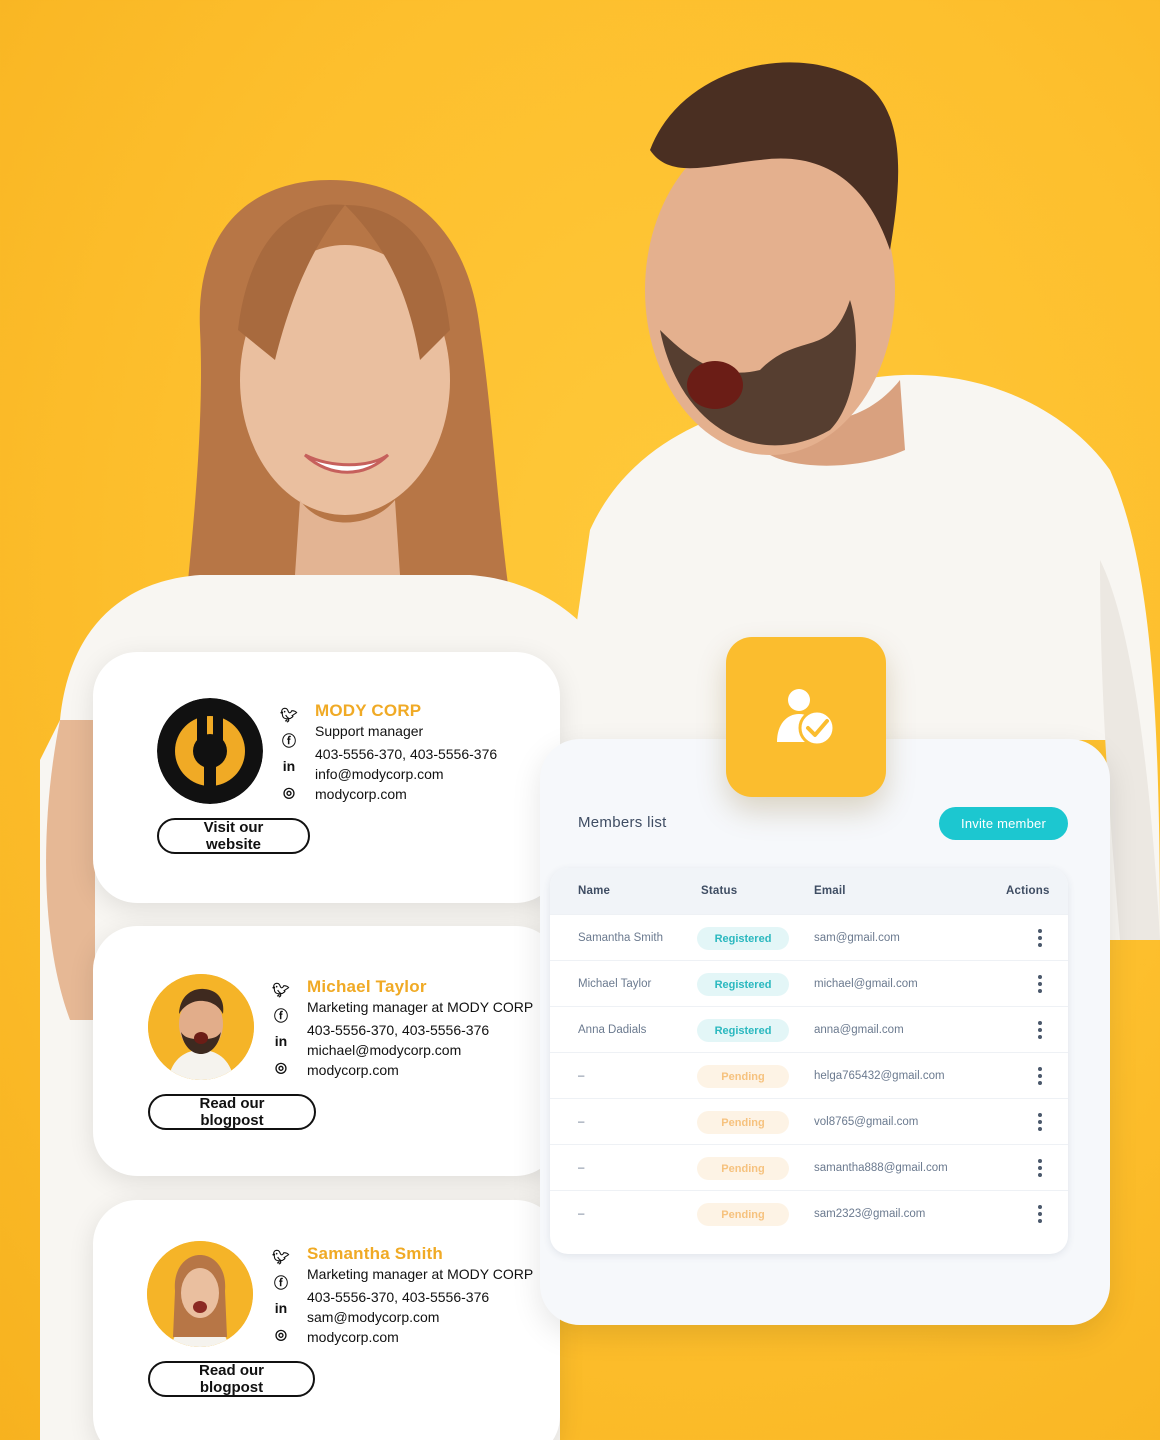  What do you see at coordinates (368, 710) in the screenshot?
I see `signature-name: MODY CORP` at bounding box center [368, 710].